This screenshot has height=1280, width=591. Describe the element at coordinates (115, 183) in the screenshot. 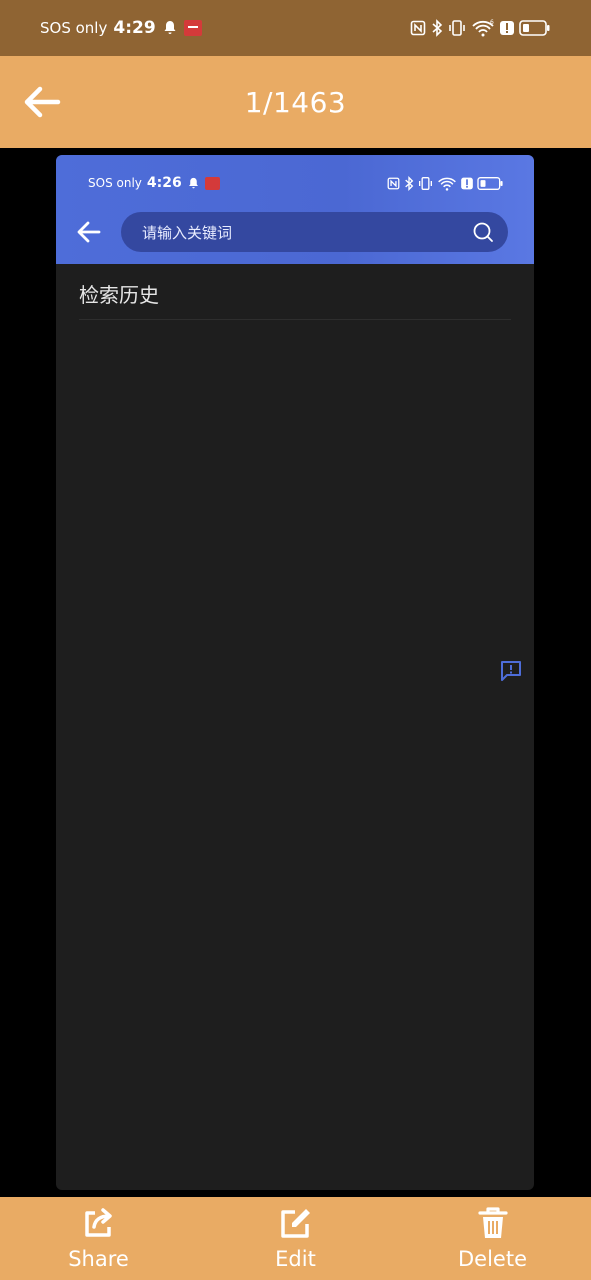

I see `preview-carrier-text: SOS only` at that location.